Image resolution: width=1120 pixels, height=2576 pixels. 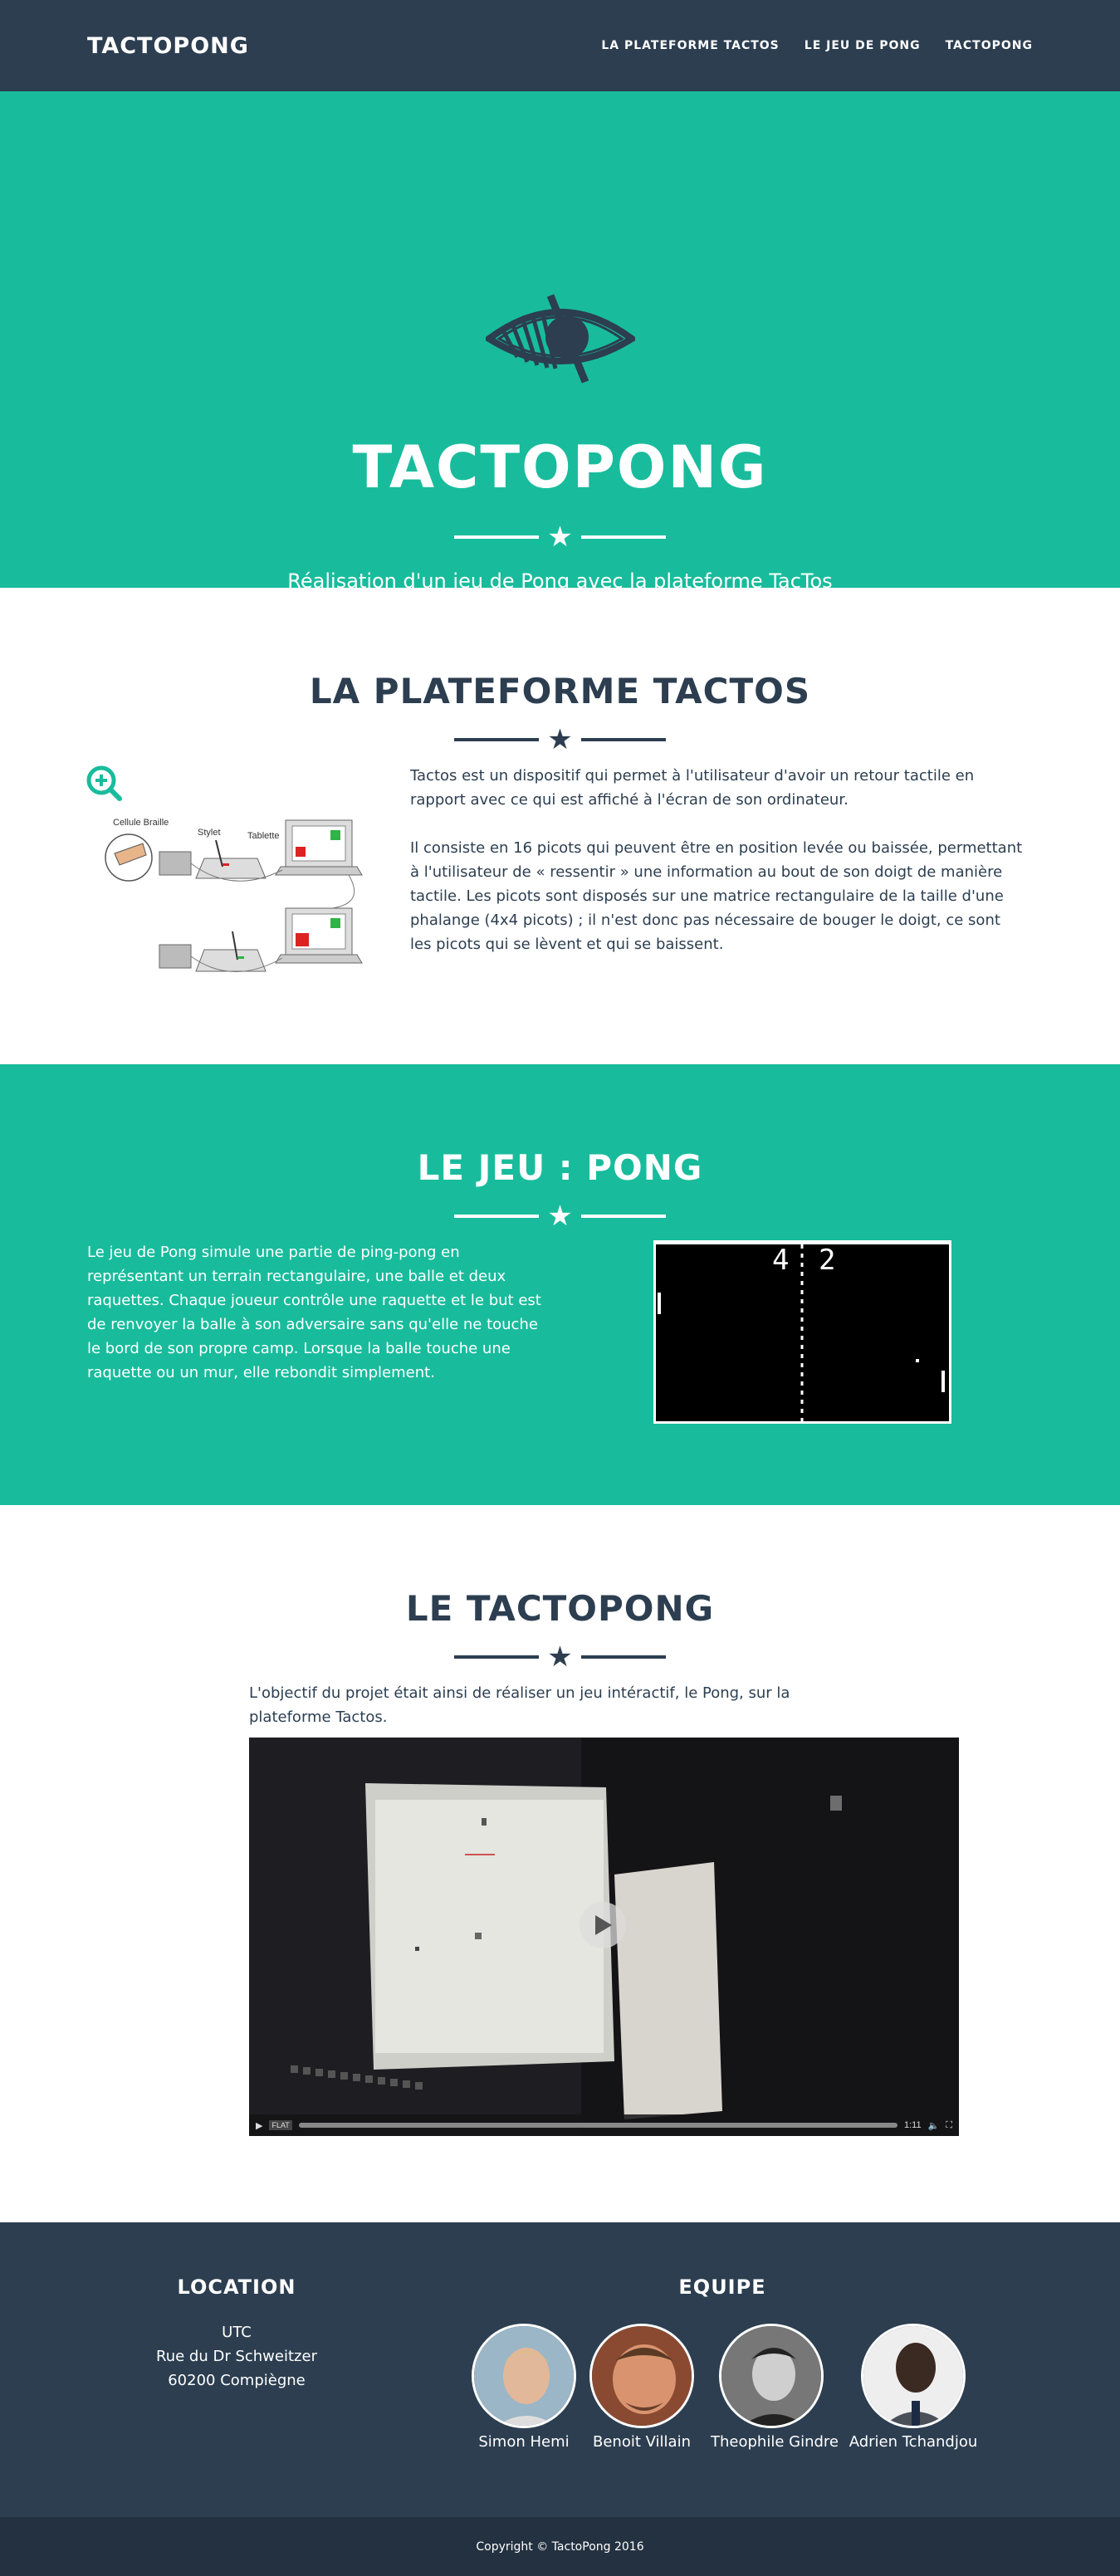 What do you see at coordinates (934, 2125) in the screenshot?
I see `volume-icon: 🔈` at bounding box center [934, 2125].